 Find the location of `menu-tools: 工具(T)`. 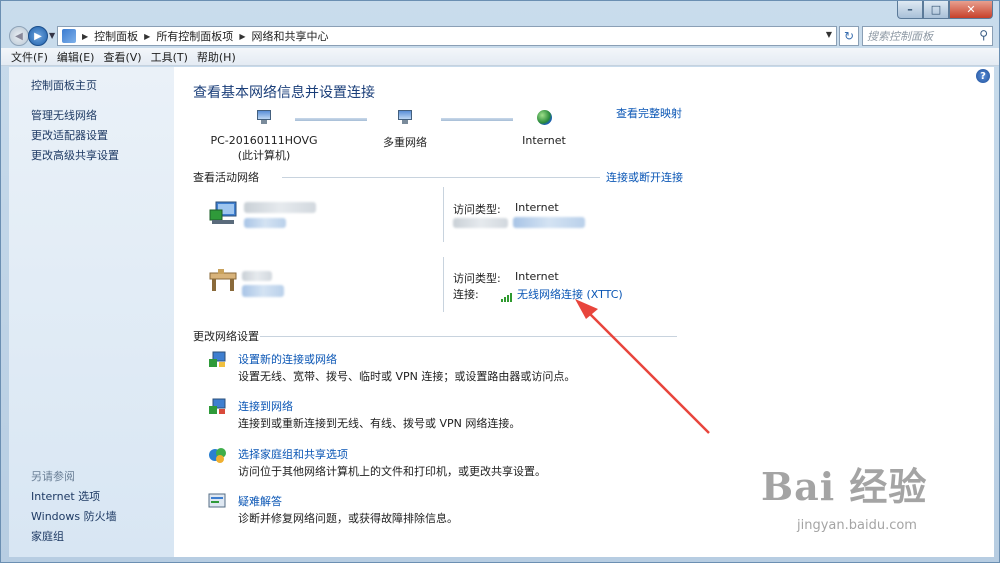

menu-tools: 工具(T) is located at coordinates (169, 57).